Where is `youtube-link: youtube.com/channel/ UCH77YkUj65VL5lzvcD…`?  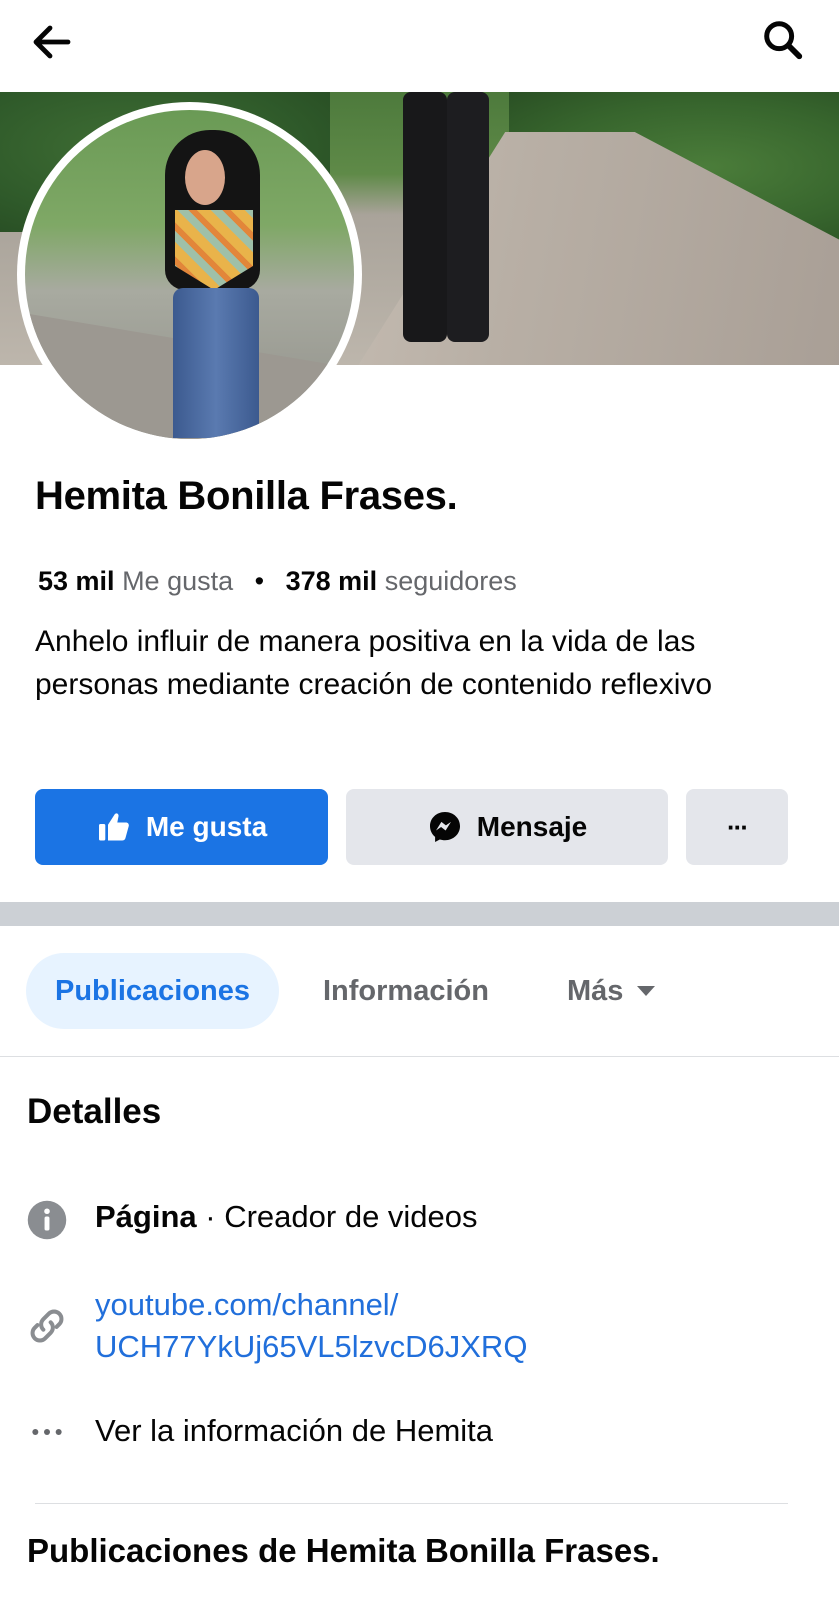
youtube-link: youtube.com/channel/ UCH77YkUj65VL5lzvcD… is located at coordinates (311, 1326).